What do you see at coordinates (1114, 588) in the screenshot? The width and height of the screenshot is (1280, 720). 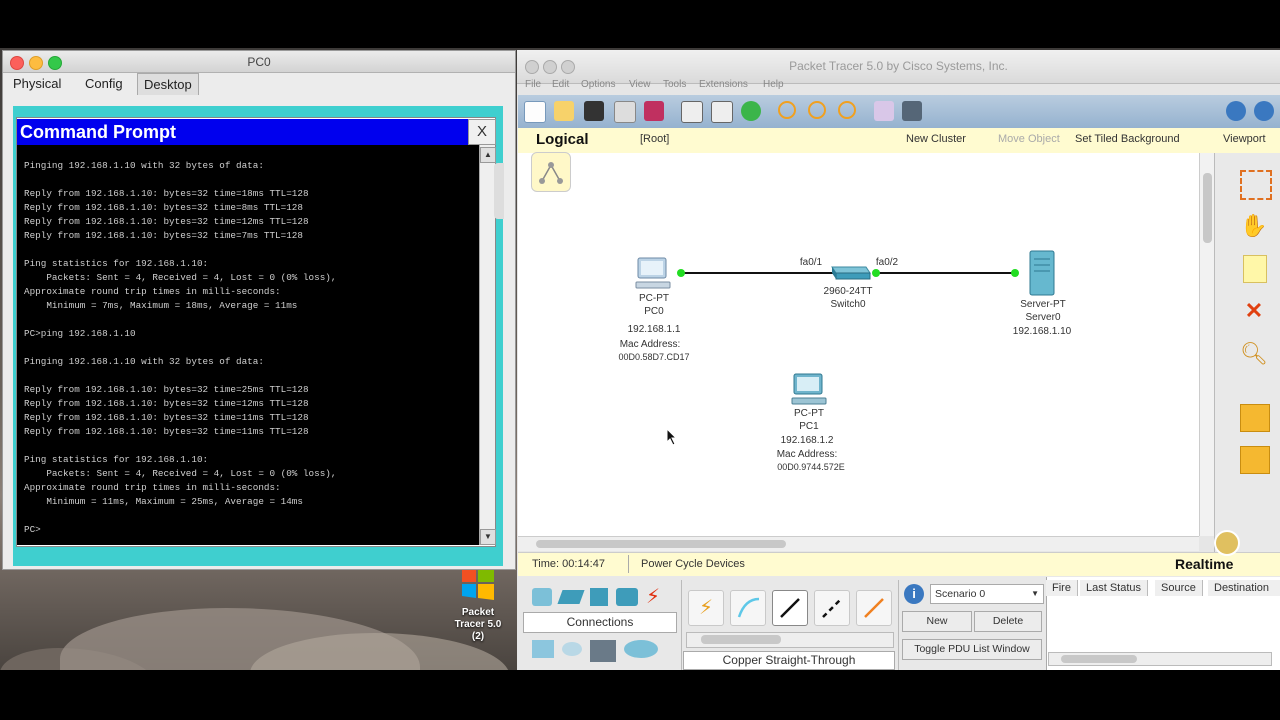 I see `pdu-column-last-status: Last Status` at bounding box center [1114, 588].